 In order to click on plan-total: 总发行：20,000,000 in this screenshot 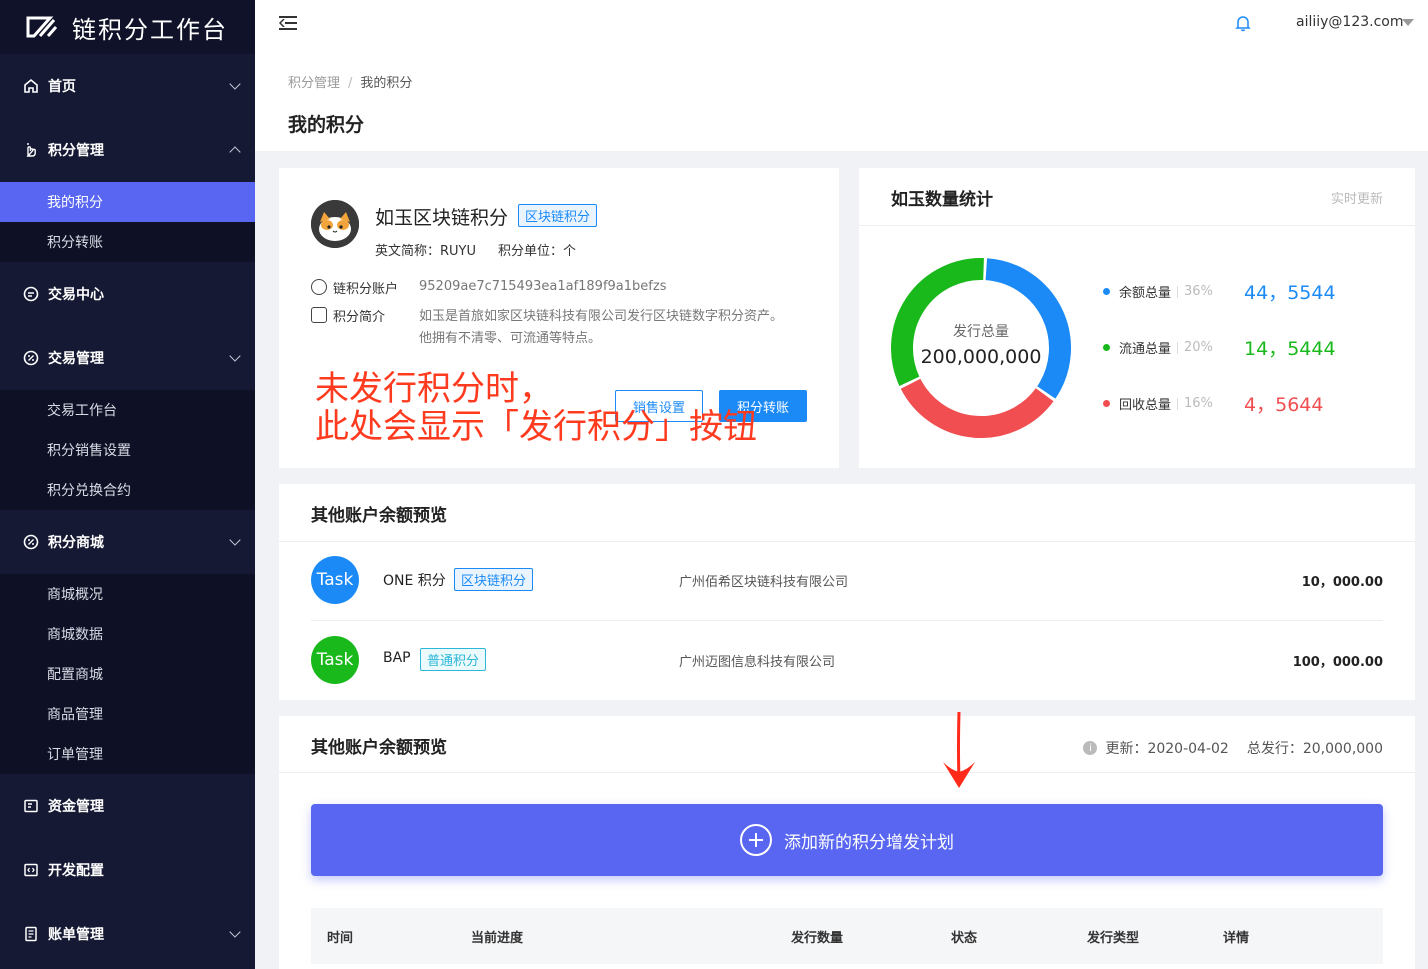, I will do `click(1314, 749)`.